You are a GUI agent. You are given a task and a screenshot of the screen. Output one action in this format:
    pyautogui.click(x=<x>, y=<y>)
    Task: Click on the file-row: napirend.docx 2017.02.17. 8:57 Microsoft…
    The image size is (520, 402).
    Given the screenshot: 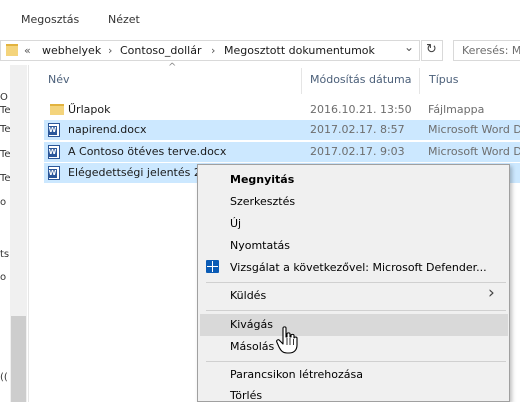 What is the action you would take?
    pyautogui.click(x=282, y=130)
    